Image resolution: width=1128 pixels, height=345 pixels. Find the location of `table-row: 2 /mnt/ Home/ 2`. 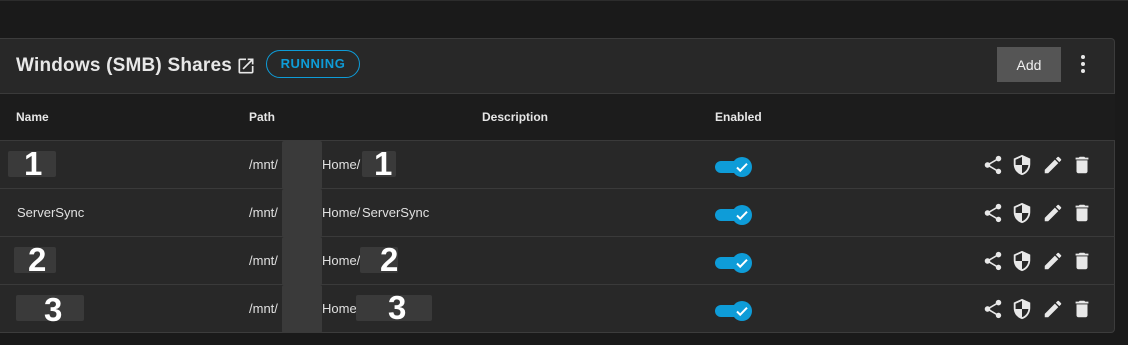

table-row: 2 /mnt/ Home/ 2 is located at coordinates (557, 261).